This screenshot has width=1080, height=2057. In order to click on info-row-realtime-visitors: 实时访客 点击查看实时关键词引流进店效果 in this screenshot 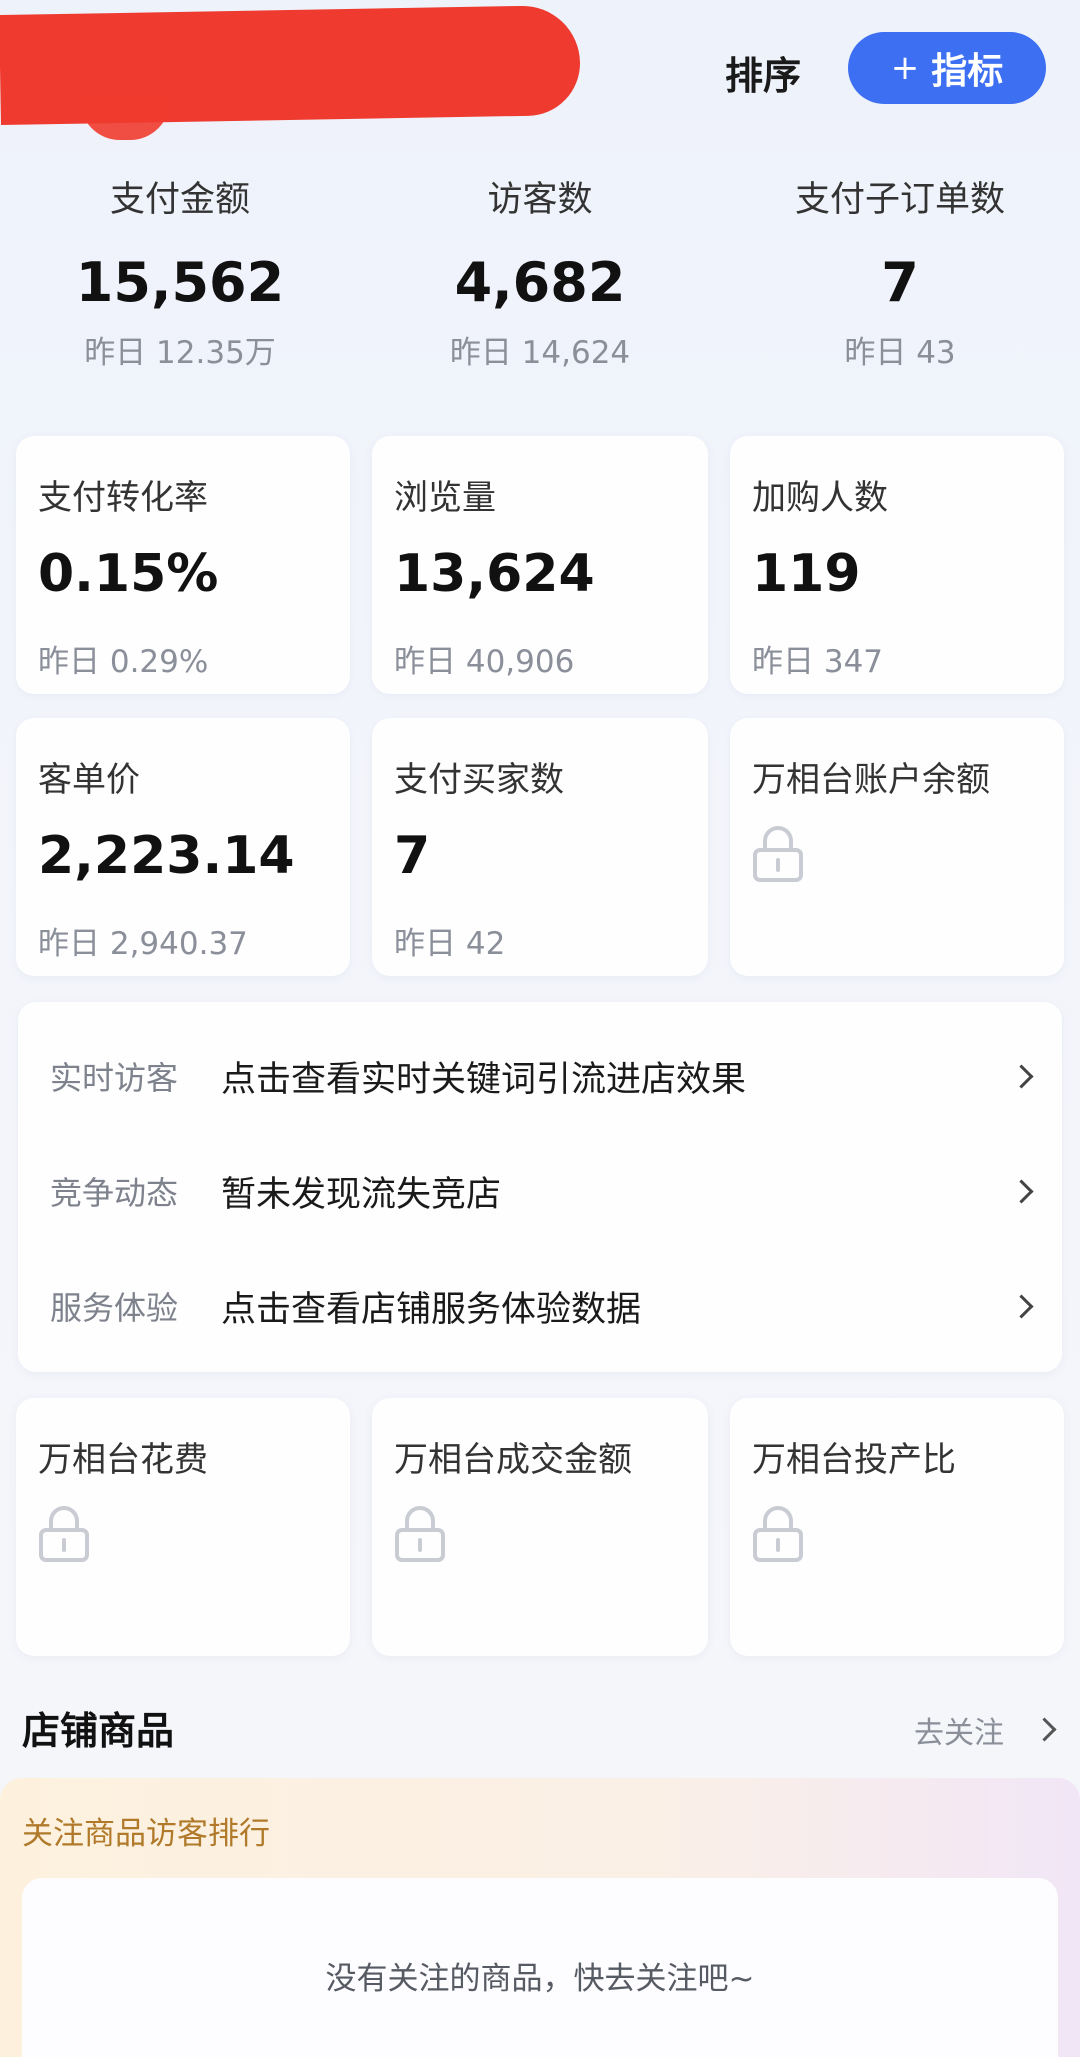, I will do `click(540, 1076)`.